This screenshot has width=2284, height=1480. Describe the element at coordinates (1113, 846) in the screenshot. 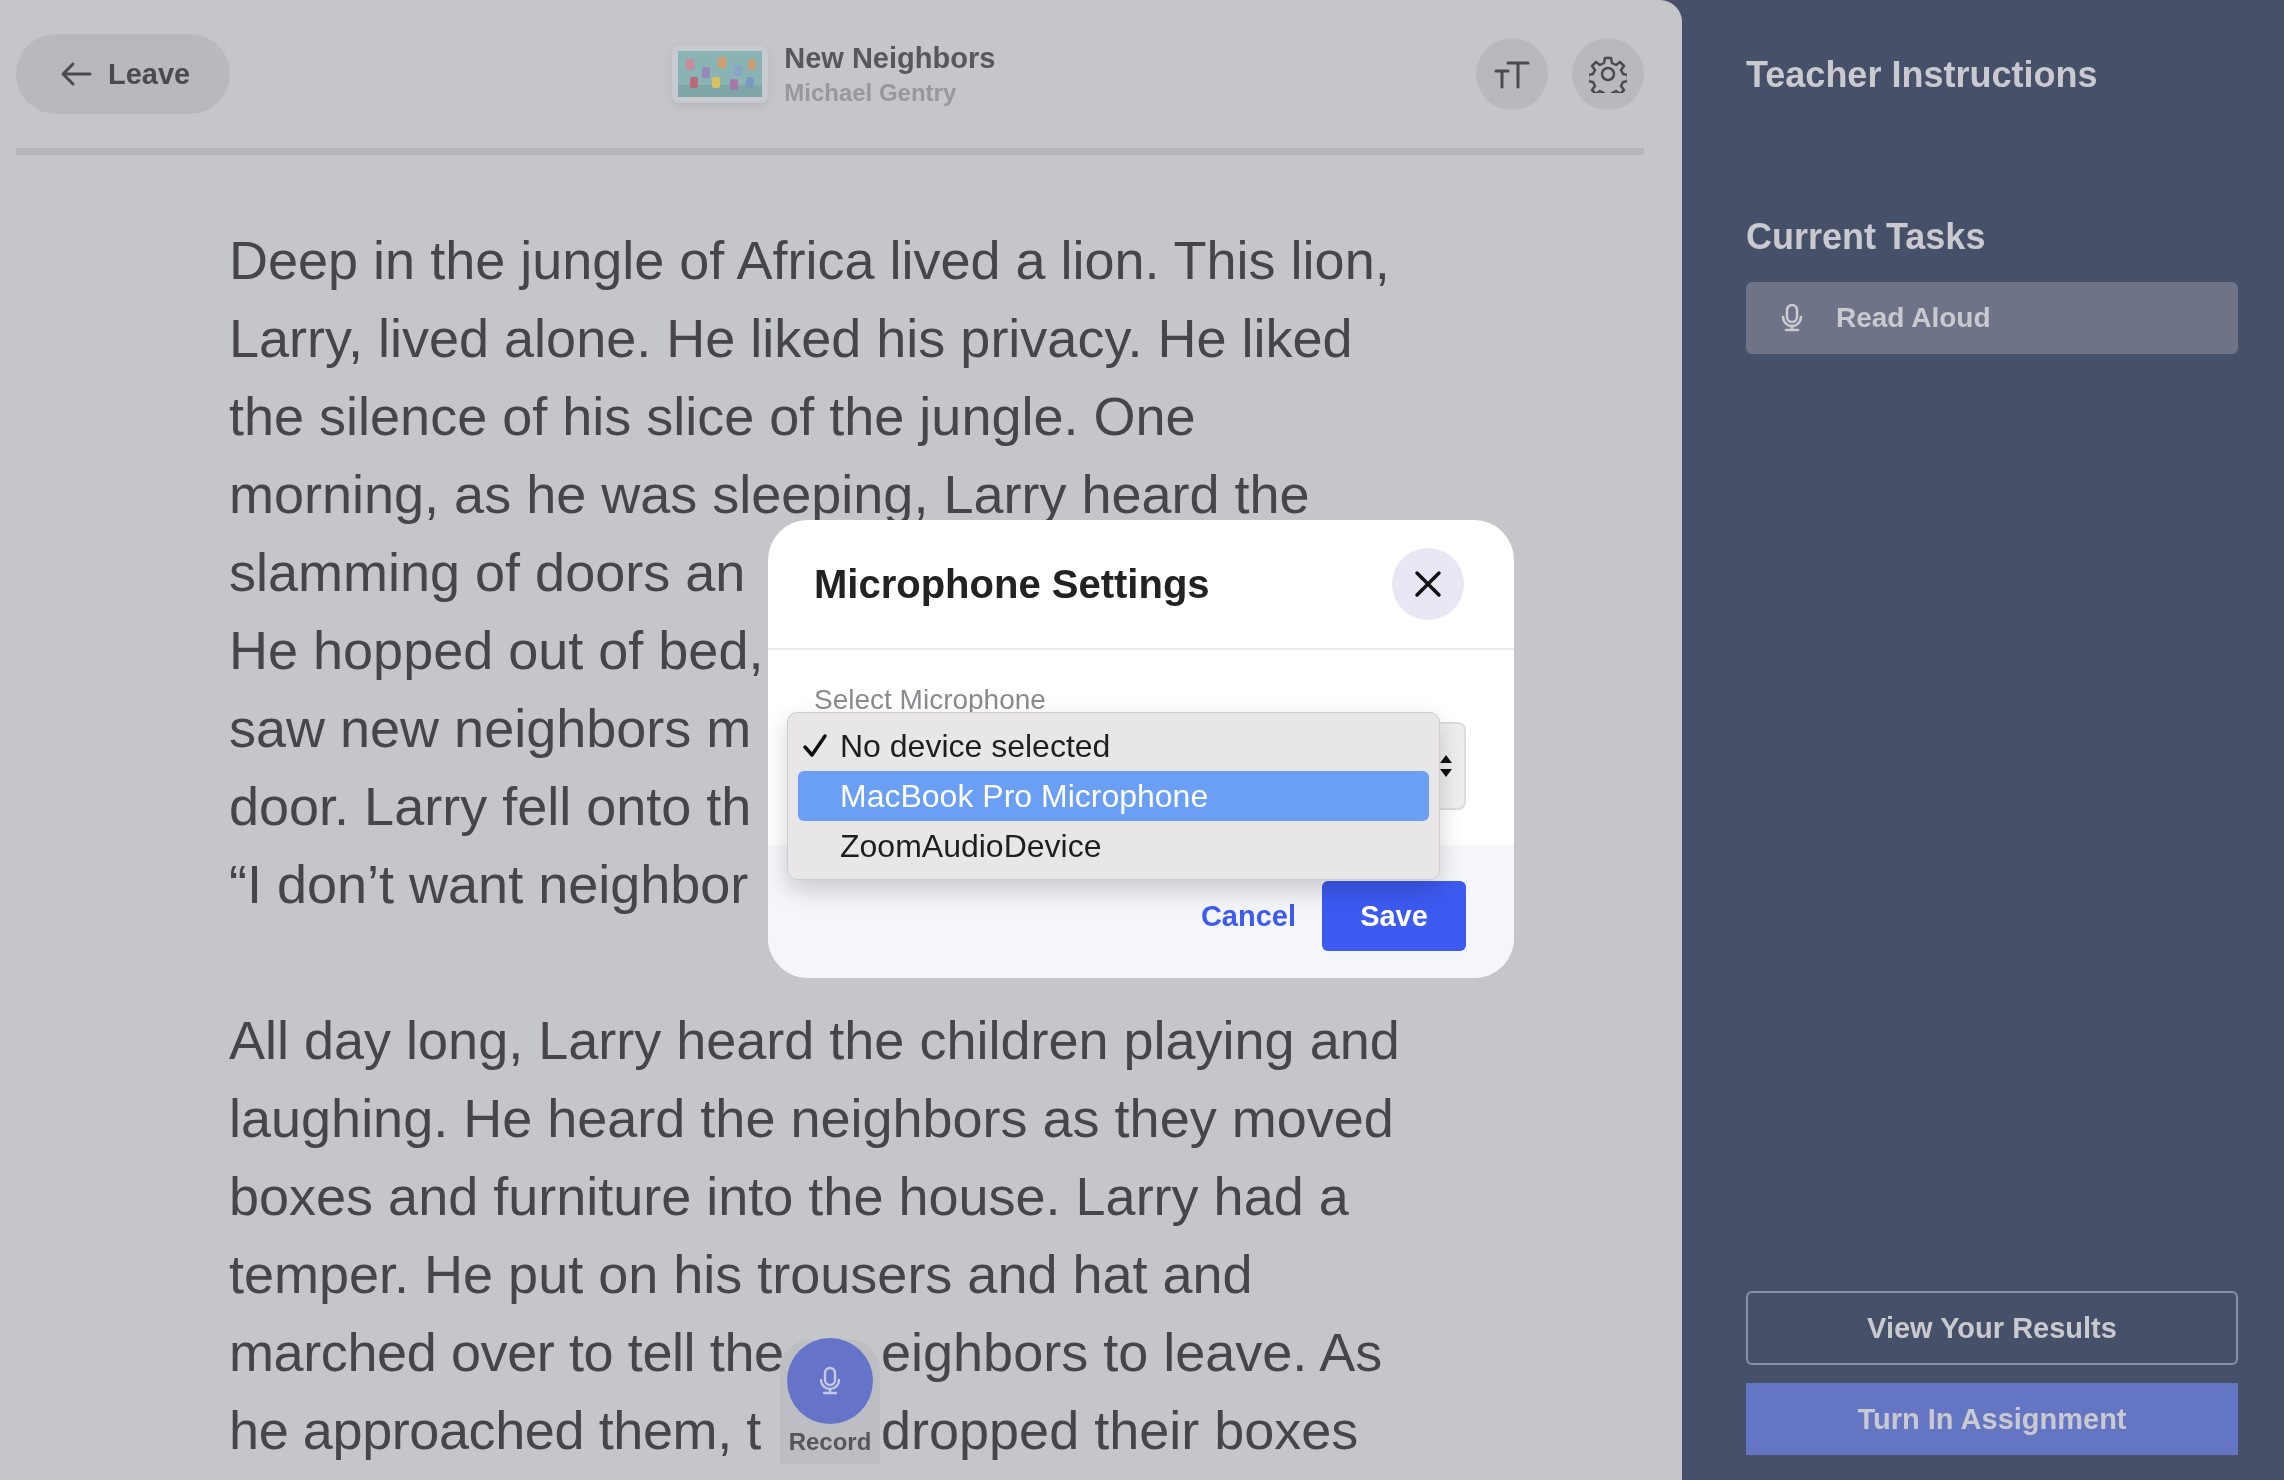

I see `dropdown-option: ZoomAudioDevice` at that location.